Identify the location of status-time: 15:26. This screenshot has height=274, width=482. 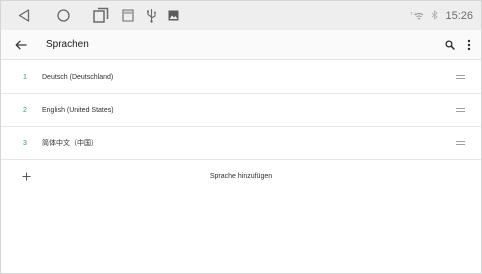
(459, 15).